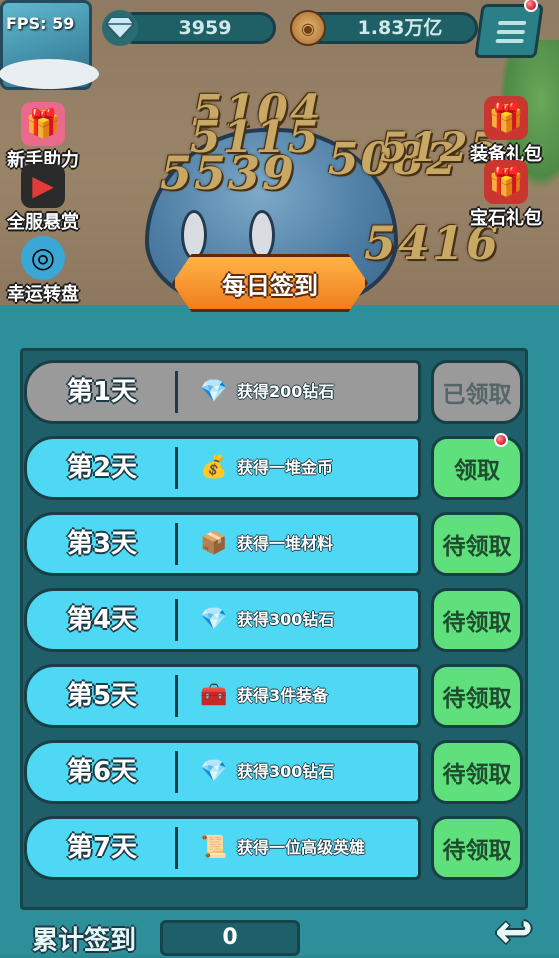  Describe the element at coordinates (84, 941) in the screenshot. I see `total-signin-label: 累计签到` at that location.